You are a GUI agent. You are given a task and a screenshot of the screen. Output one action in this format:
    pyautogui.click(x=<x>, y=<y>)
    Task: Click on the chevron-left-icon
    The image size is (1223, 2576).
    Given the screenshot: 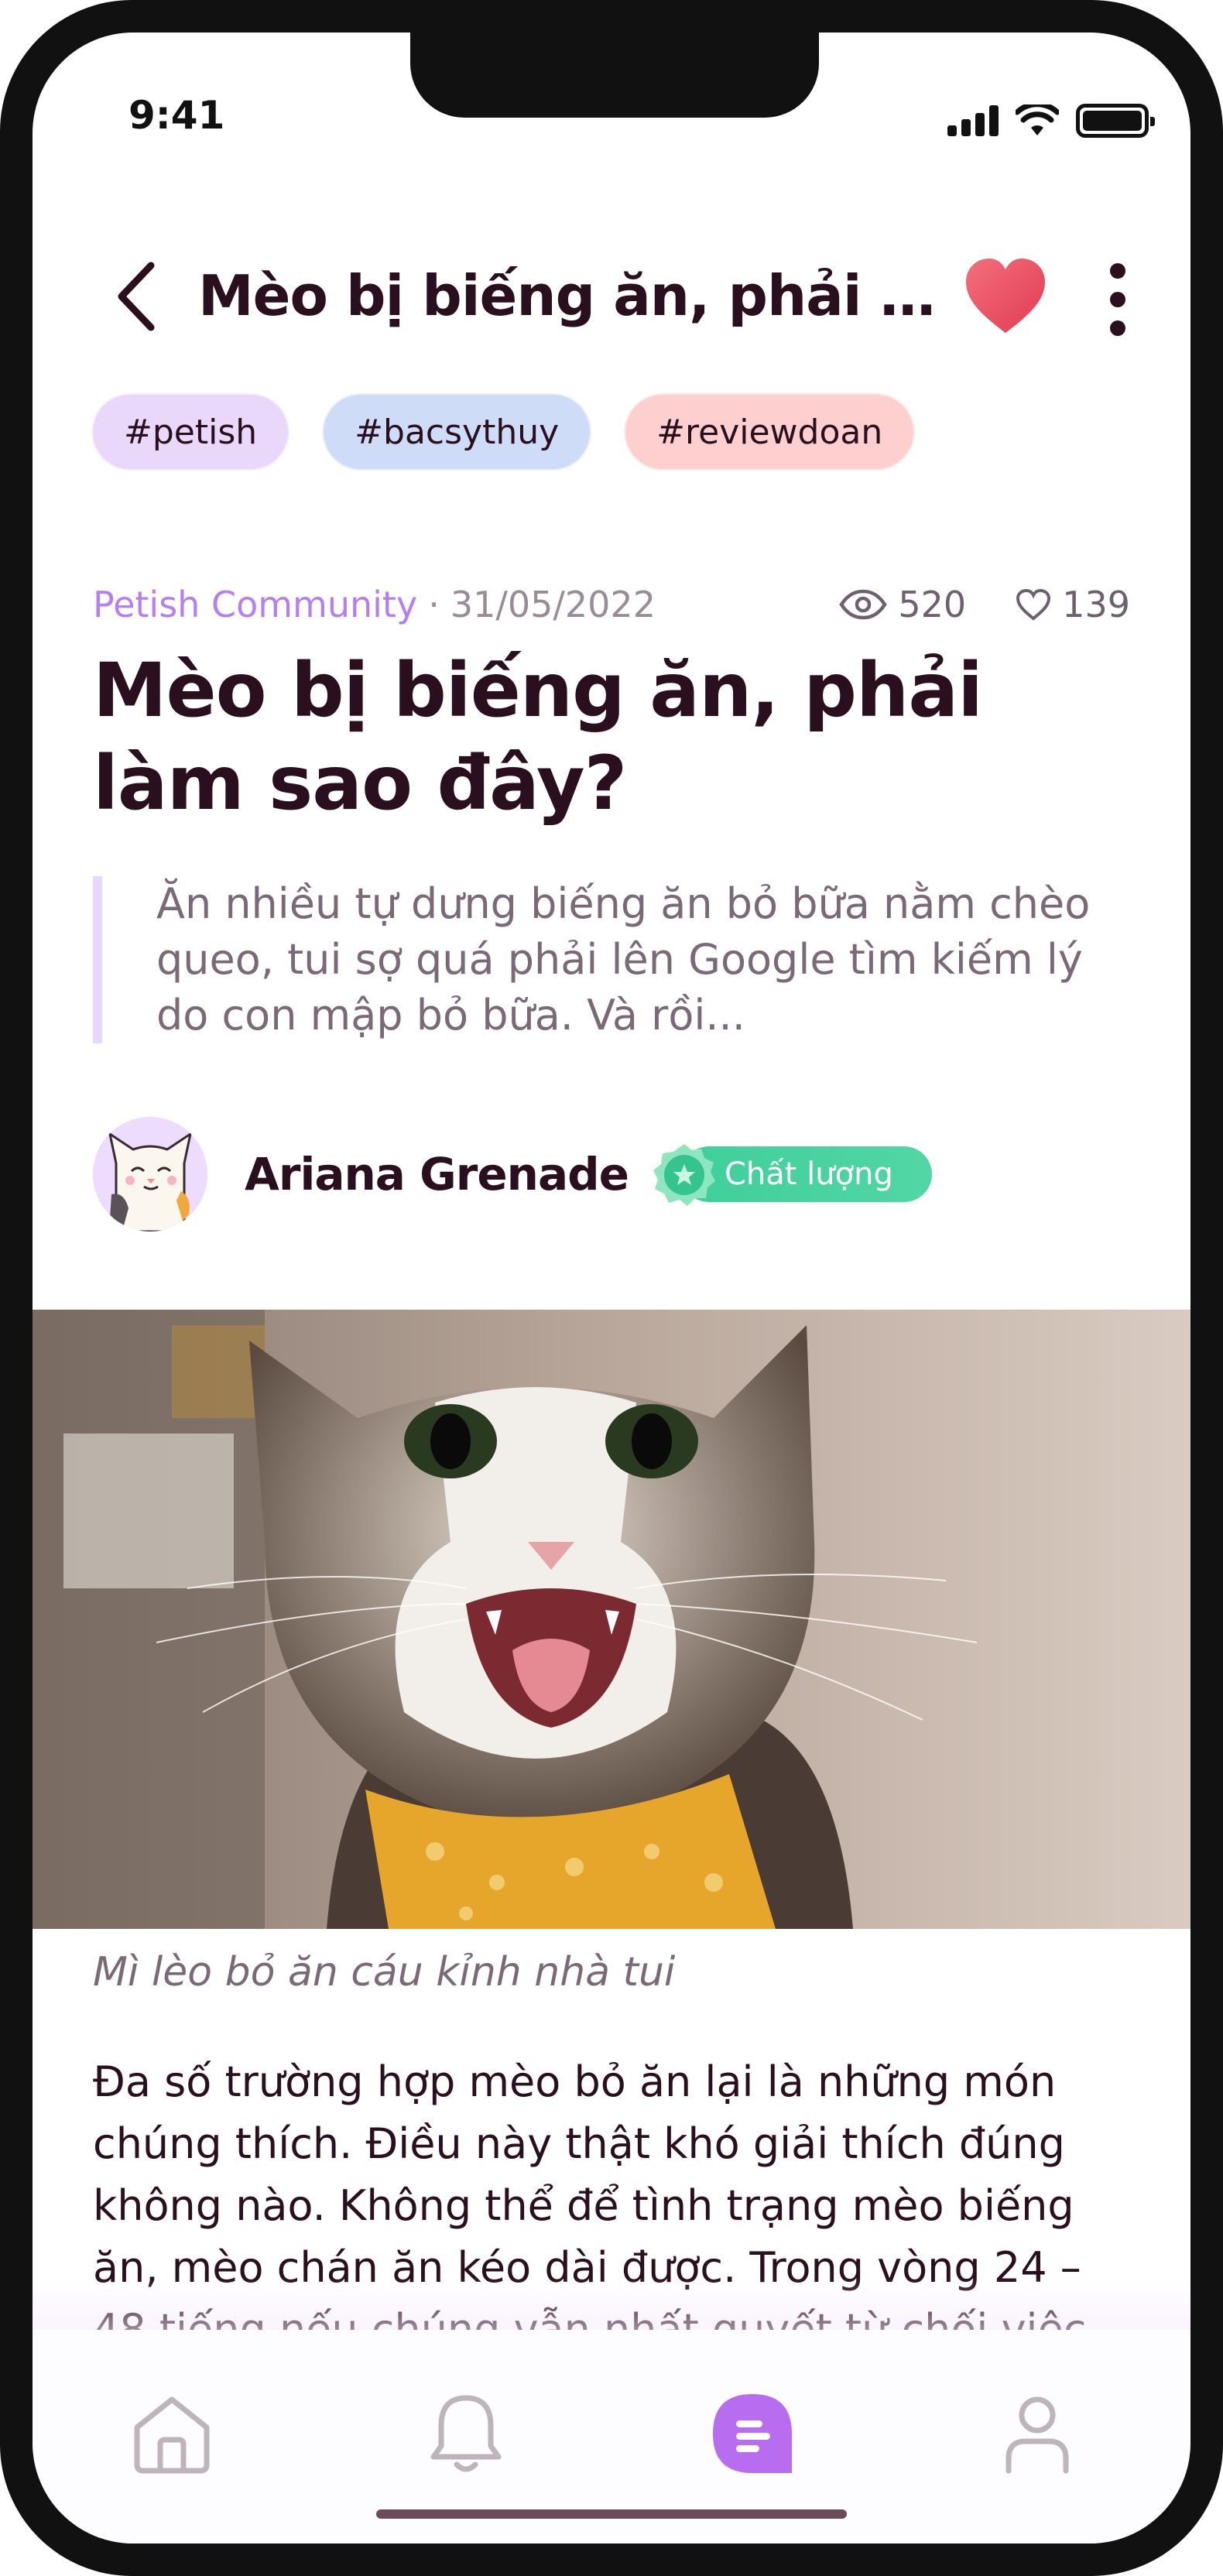 What is the action you would take?
    pyautogui.click(x=136, y=296)
    